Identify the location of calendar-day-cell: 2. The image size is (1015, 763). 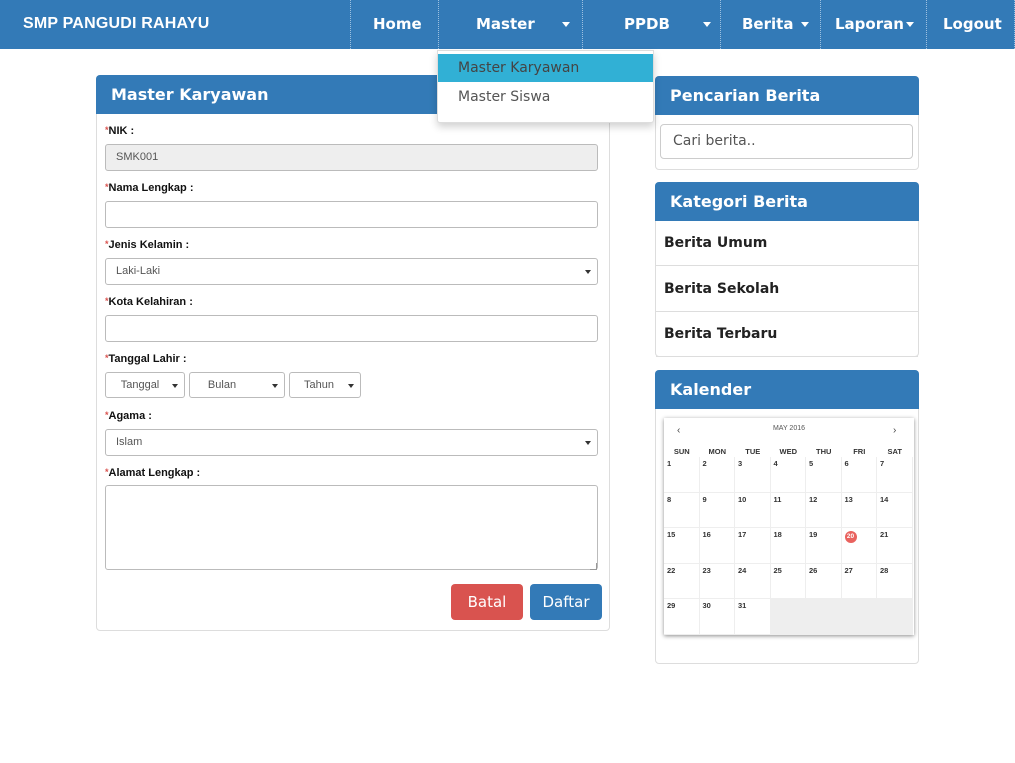
(717, 475).